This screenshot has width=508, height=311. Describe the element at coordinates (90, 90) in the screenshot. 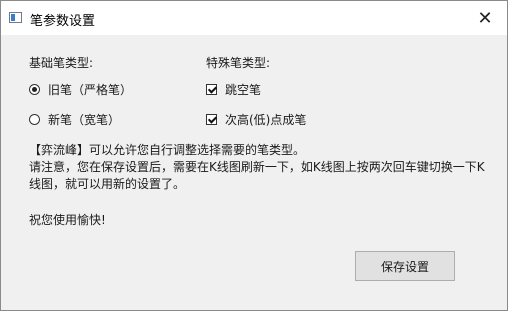

I see `radio-old-pen-label: 旧笔（严格笔）` at that location.